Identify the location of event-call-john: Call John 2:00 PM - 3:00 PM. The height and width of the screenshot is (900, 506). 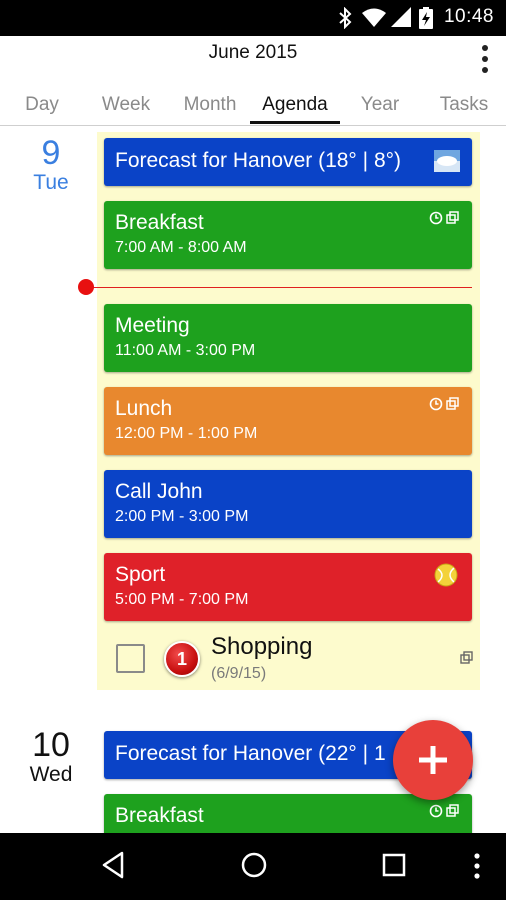
(288, 504).